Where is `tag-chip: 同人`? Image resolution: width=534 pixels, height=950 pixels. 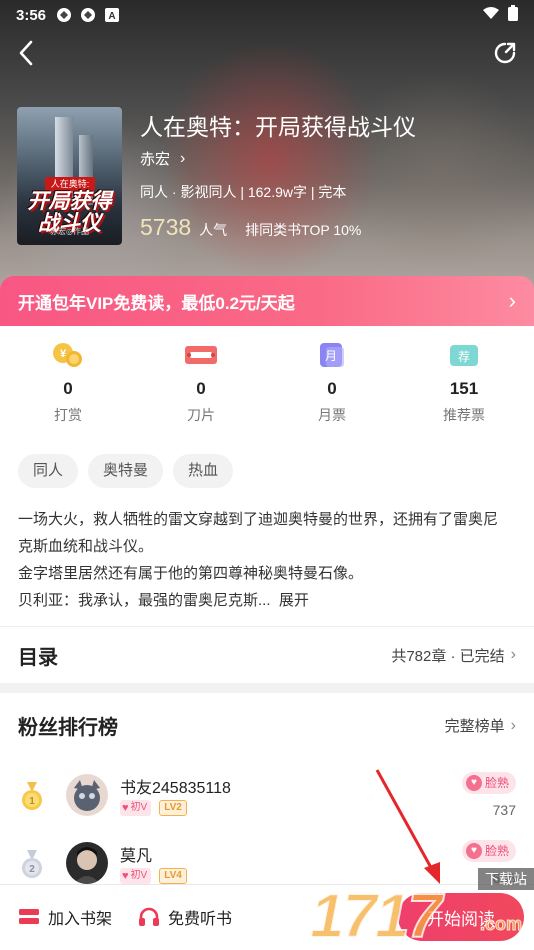 tag-chip: 同人 is located at coordinates (48, 471).